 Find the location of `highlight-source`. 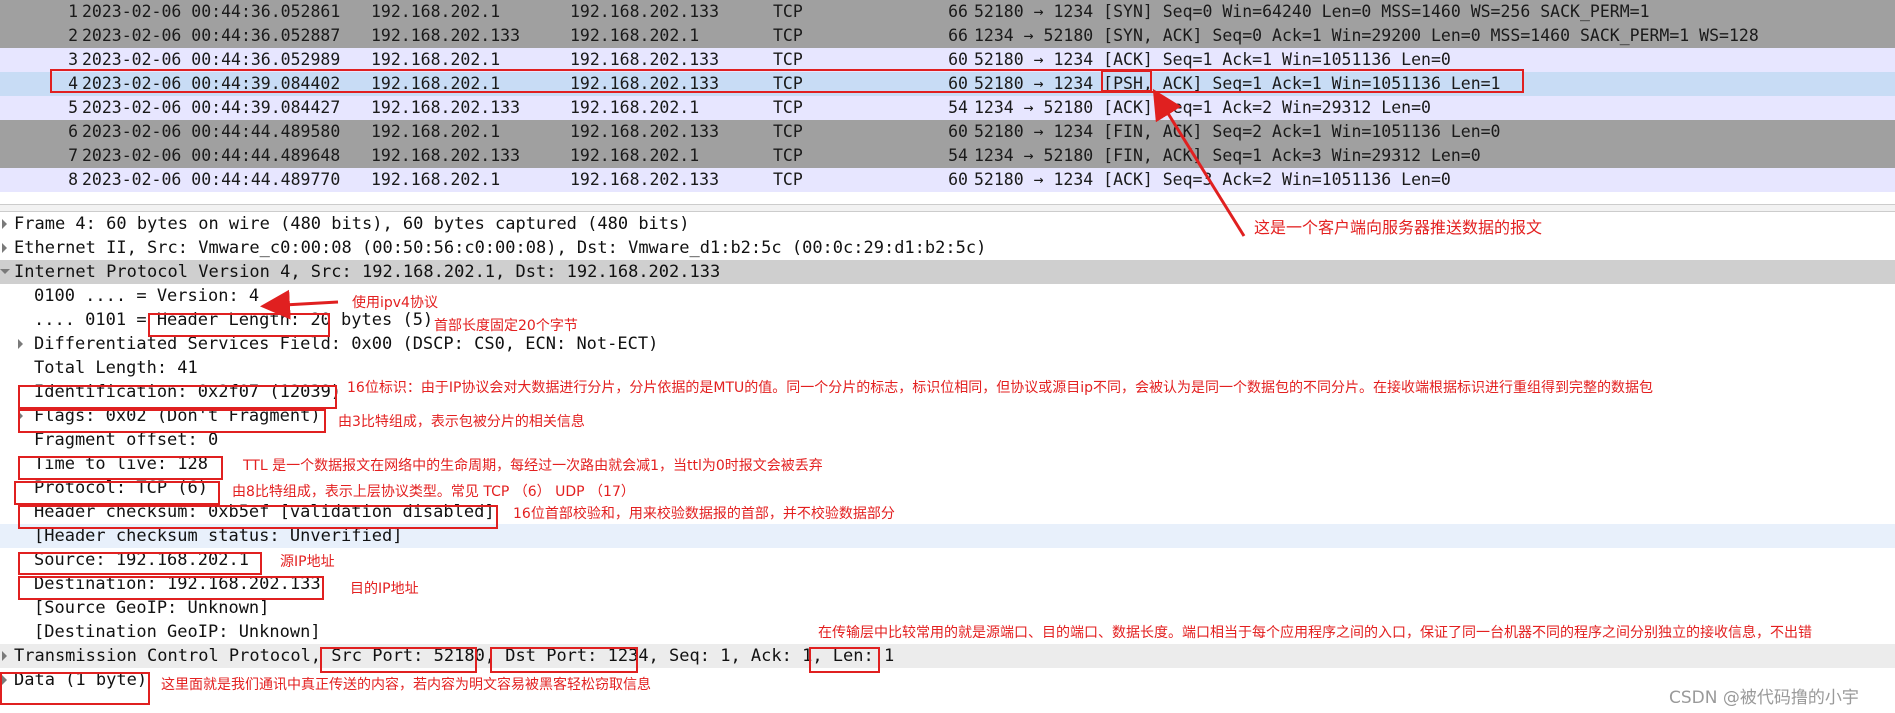

highlight-source is located at coordinates (140, 563).